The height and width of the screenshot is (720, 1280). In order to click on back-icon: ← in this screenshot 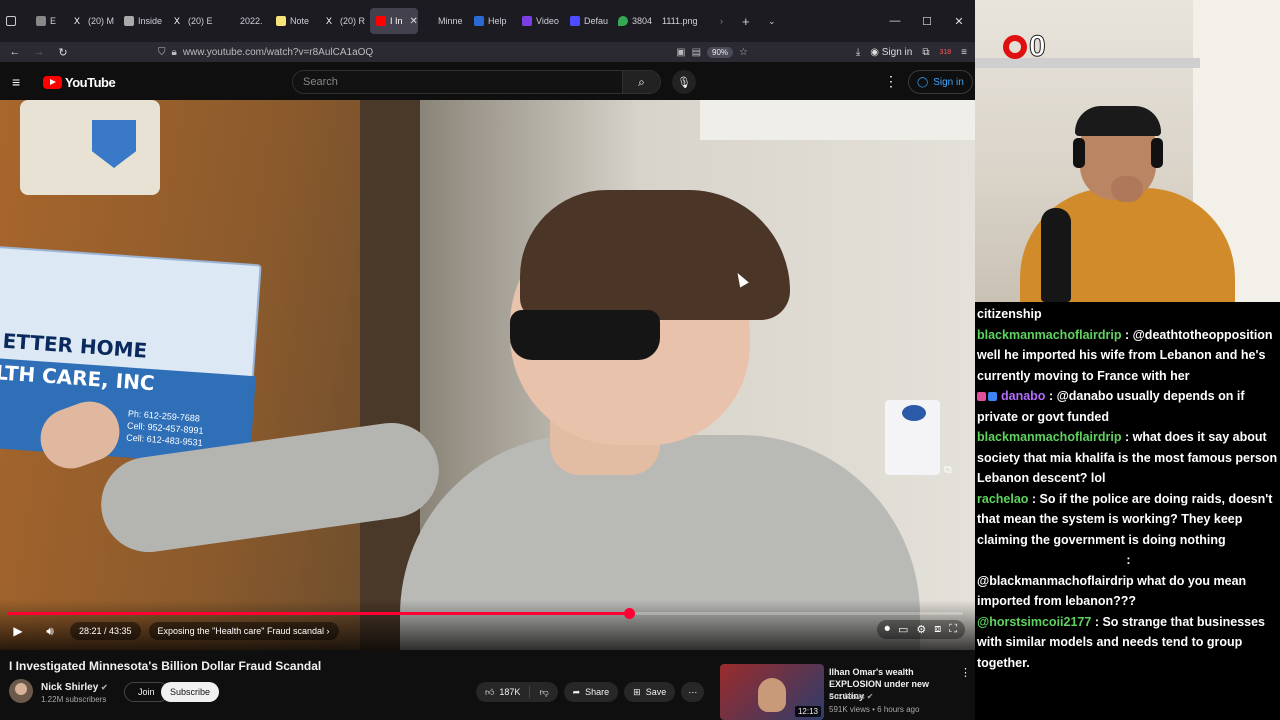, I will do `click(15, 52)`.